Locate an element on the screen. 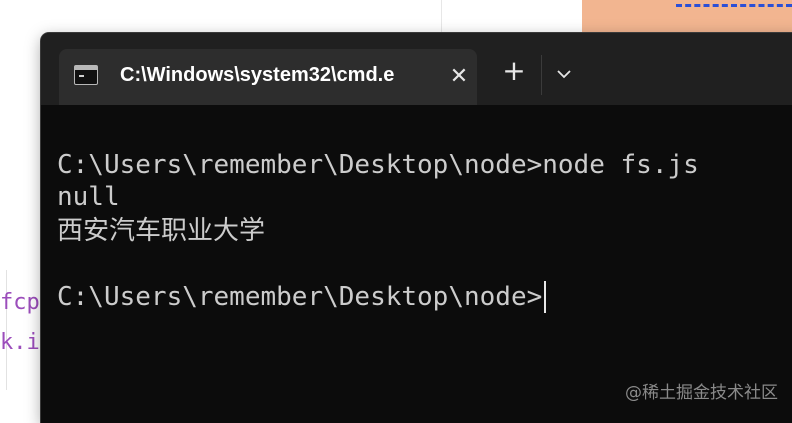 The height and width of the screenshot is (423, 792). tab-cmd: C:\Windows\system32\cmd.e ✕ is located at coordinates (268, 77).